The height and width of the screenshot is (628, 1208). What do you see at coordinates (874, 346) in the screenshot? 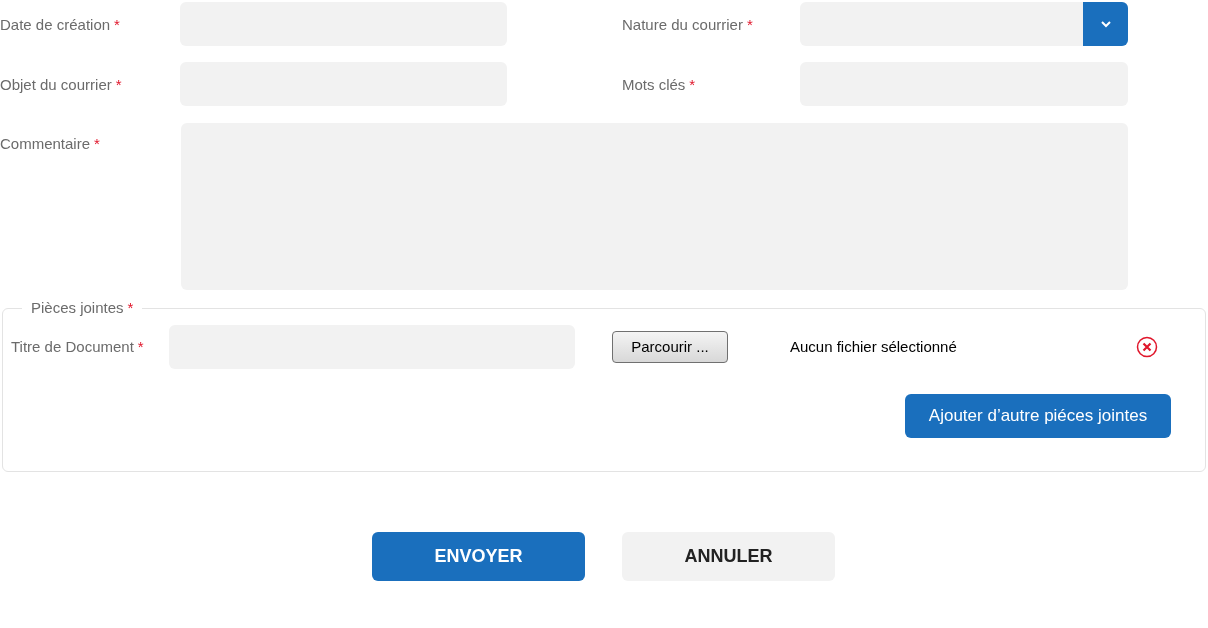
I see `file-status-text: Aucun fichier sélectionné` at bounding box center [874, 346].